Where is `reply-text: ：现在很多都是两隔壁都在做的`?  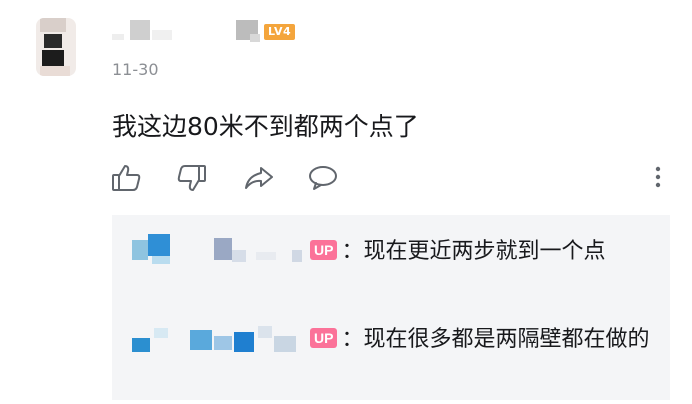 reply-text: ：现在很多都是两隔壁都在做的 is located at coordinates (495, 339).